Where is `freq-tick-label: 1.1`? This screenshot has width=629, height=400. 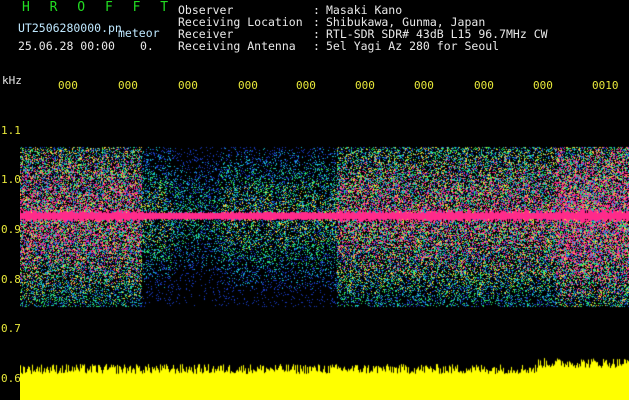 freq-tick-label: 1.1 is located at coordinates (11, 130).